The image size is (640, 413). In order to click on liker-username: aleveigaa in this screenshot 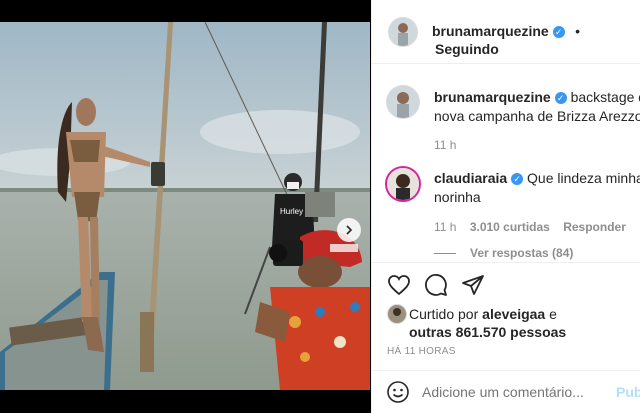, I will do `click(513, 314)`.